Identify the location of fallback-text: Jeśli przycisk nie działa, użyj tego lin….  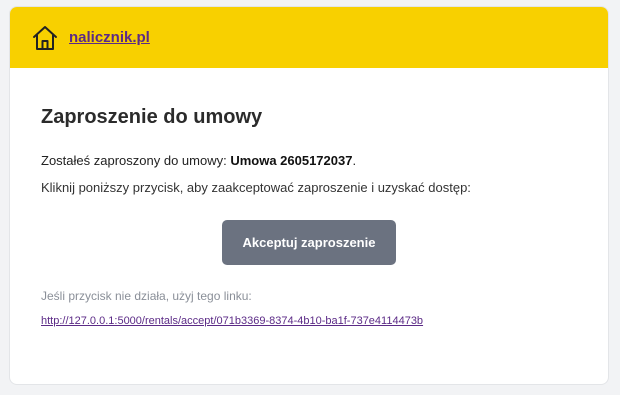
(146, 296).